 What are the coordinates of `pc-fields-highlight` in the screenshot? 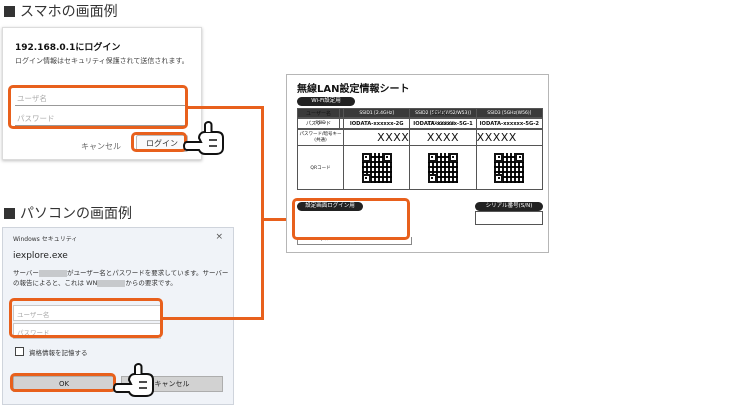 It's located at (86, 318).